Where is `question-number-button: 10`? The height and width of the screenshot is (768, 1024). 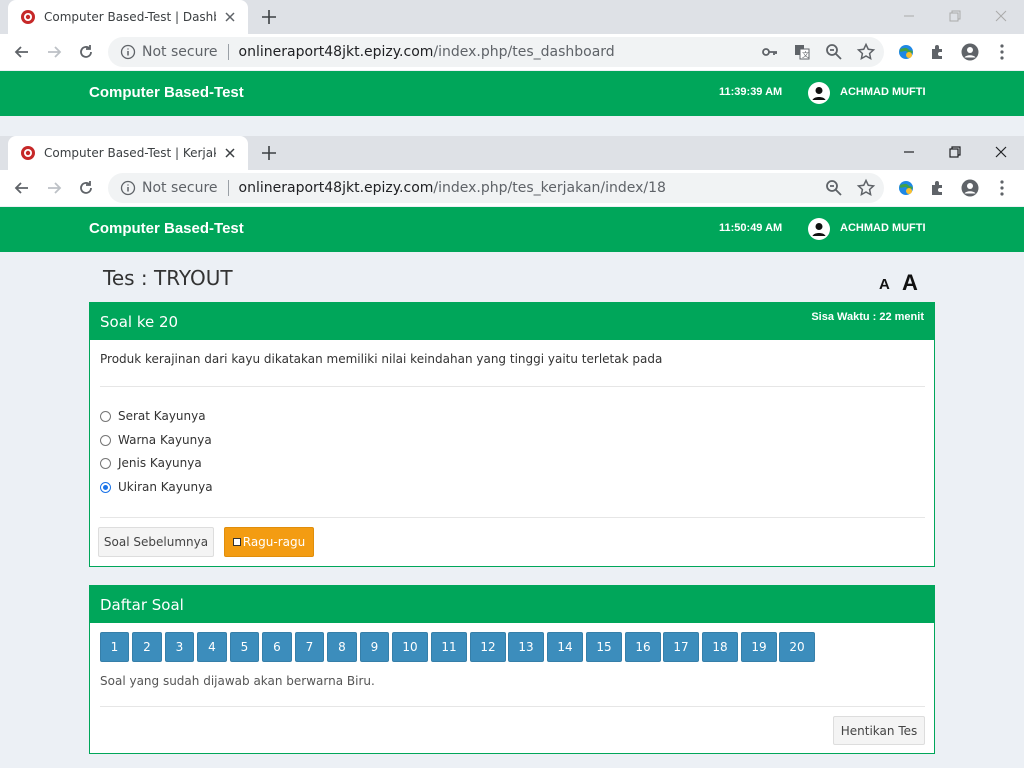 question-number-button: 10 is located at coordinates (410, 647).